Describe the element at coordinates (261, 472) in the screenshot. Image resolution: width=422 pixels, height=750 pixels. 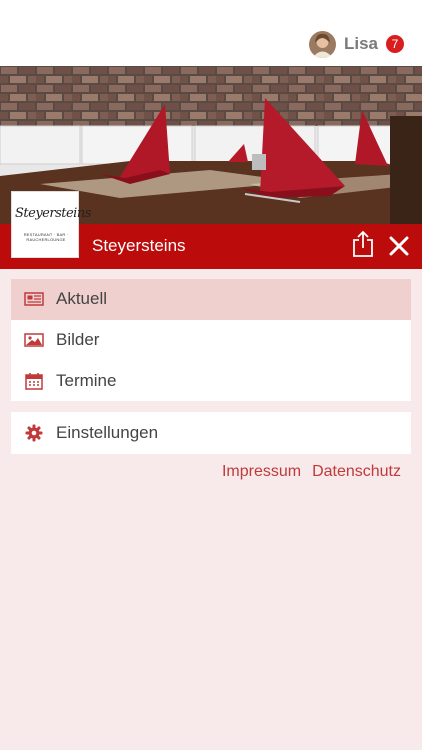
I see `impressum-link: Impressum` at that location.